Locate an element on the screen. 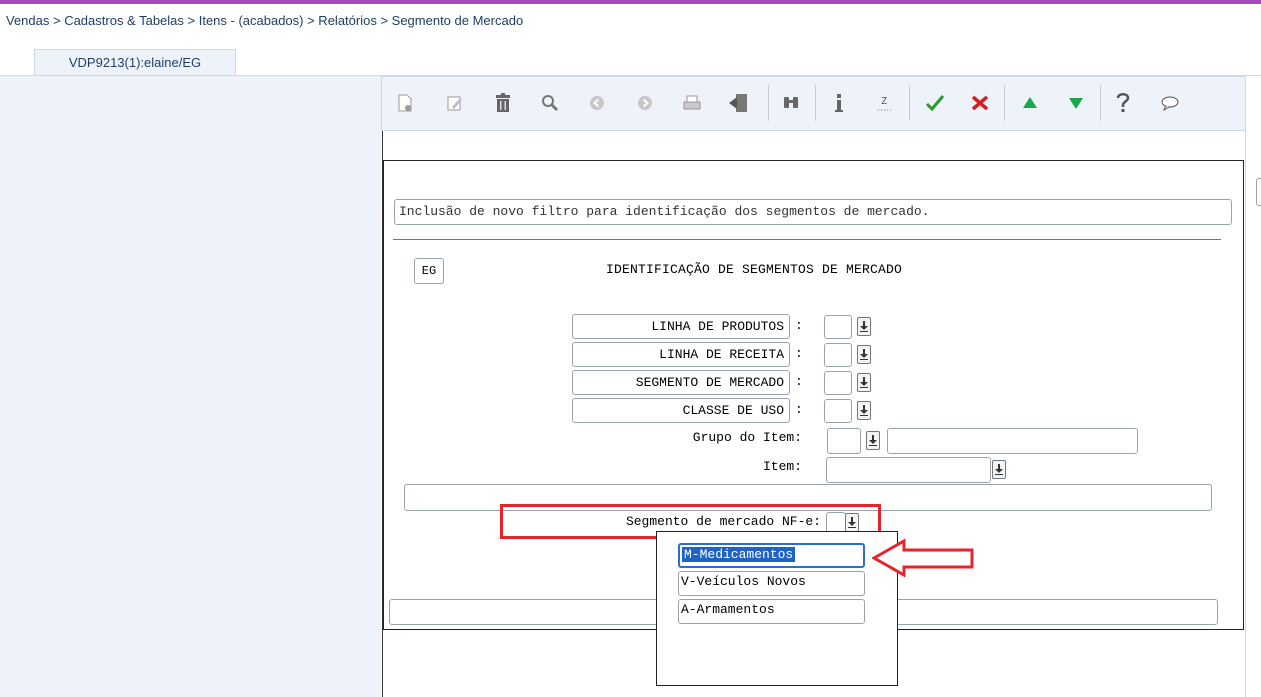  delete-icon is located at coordinates (503, 103).